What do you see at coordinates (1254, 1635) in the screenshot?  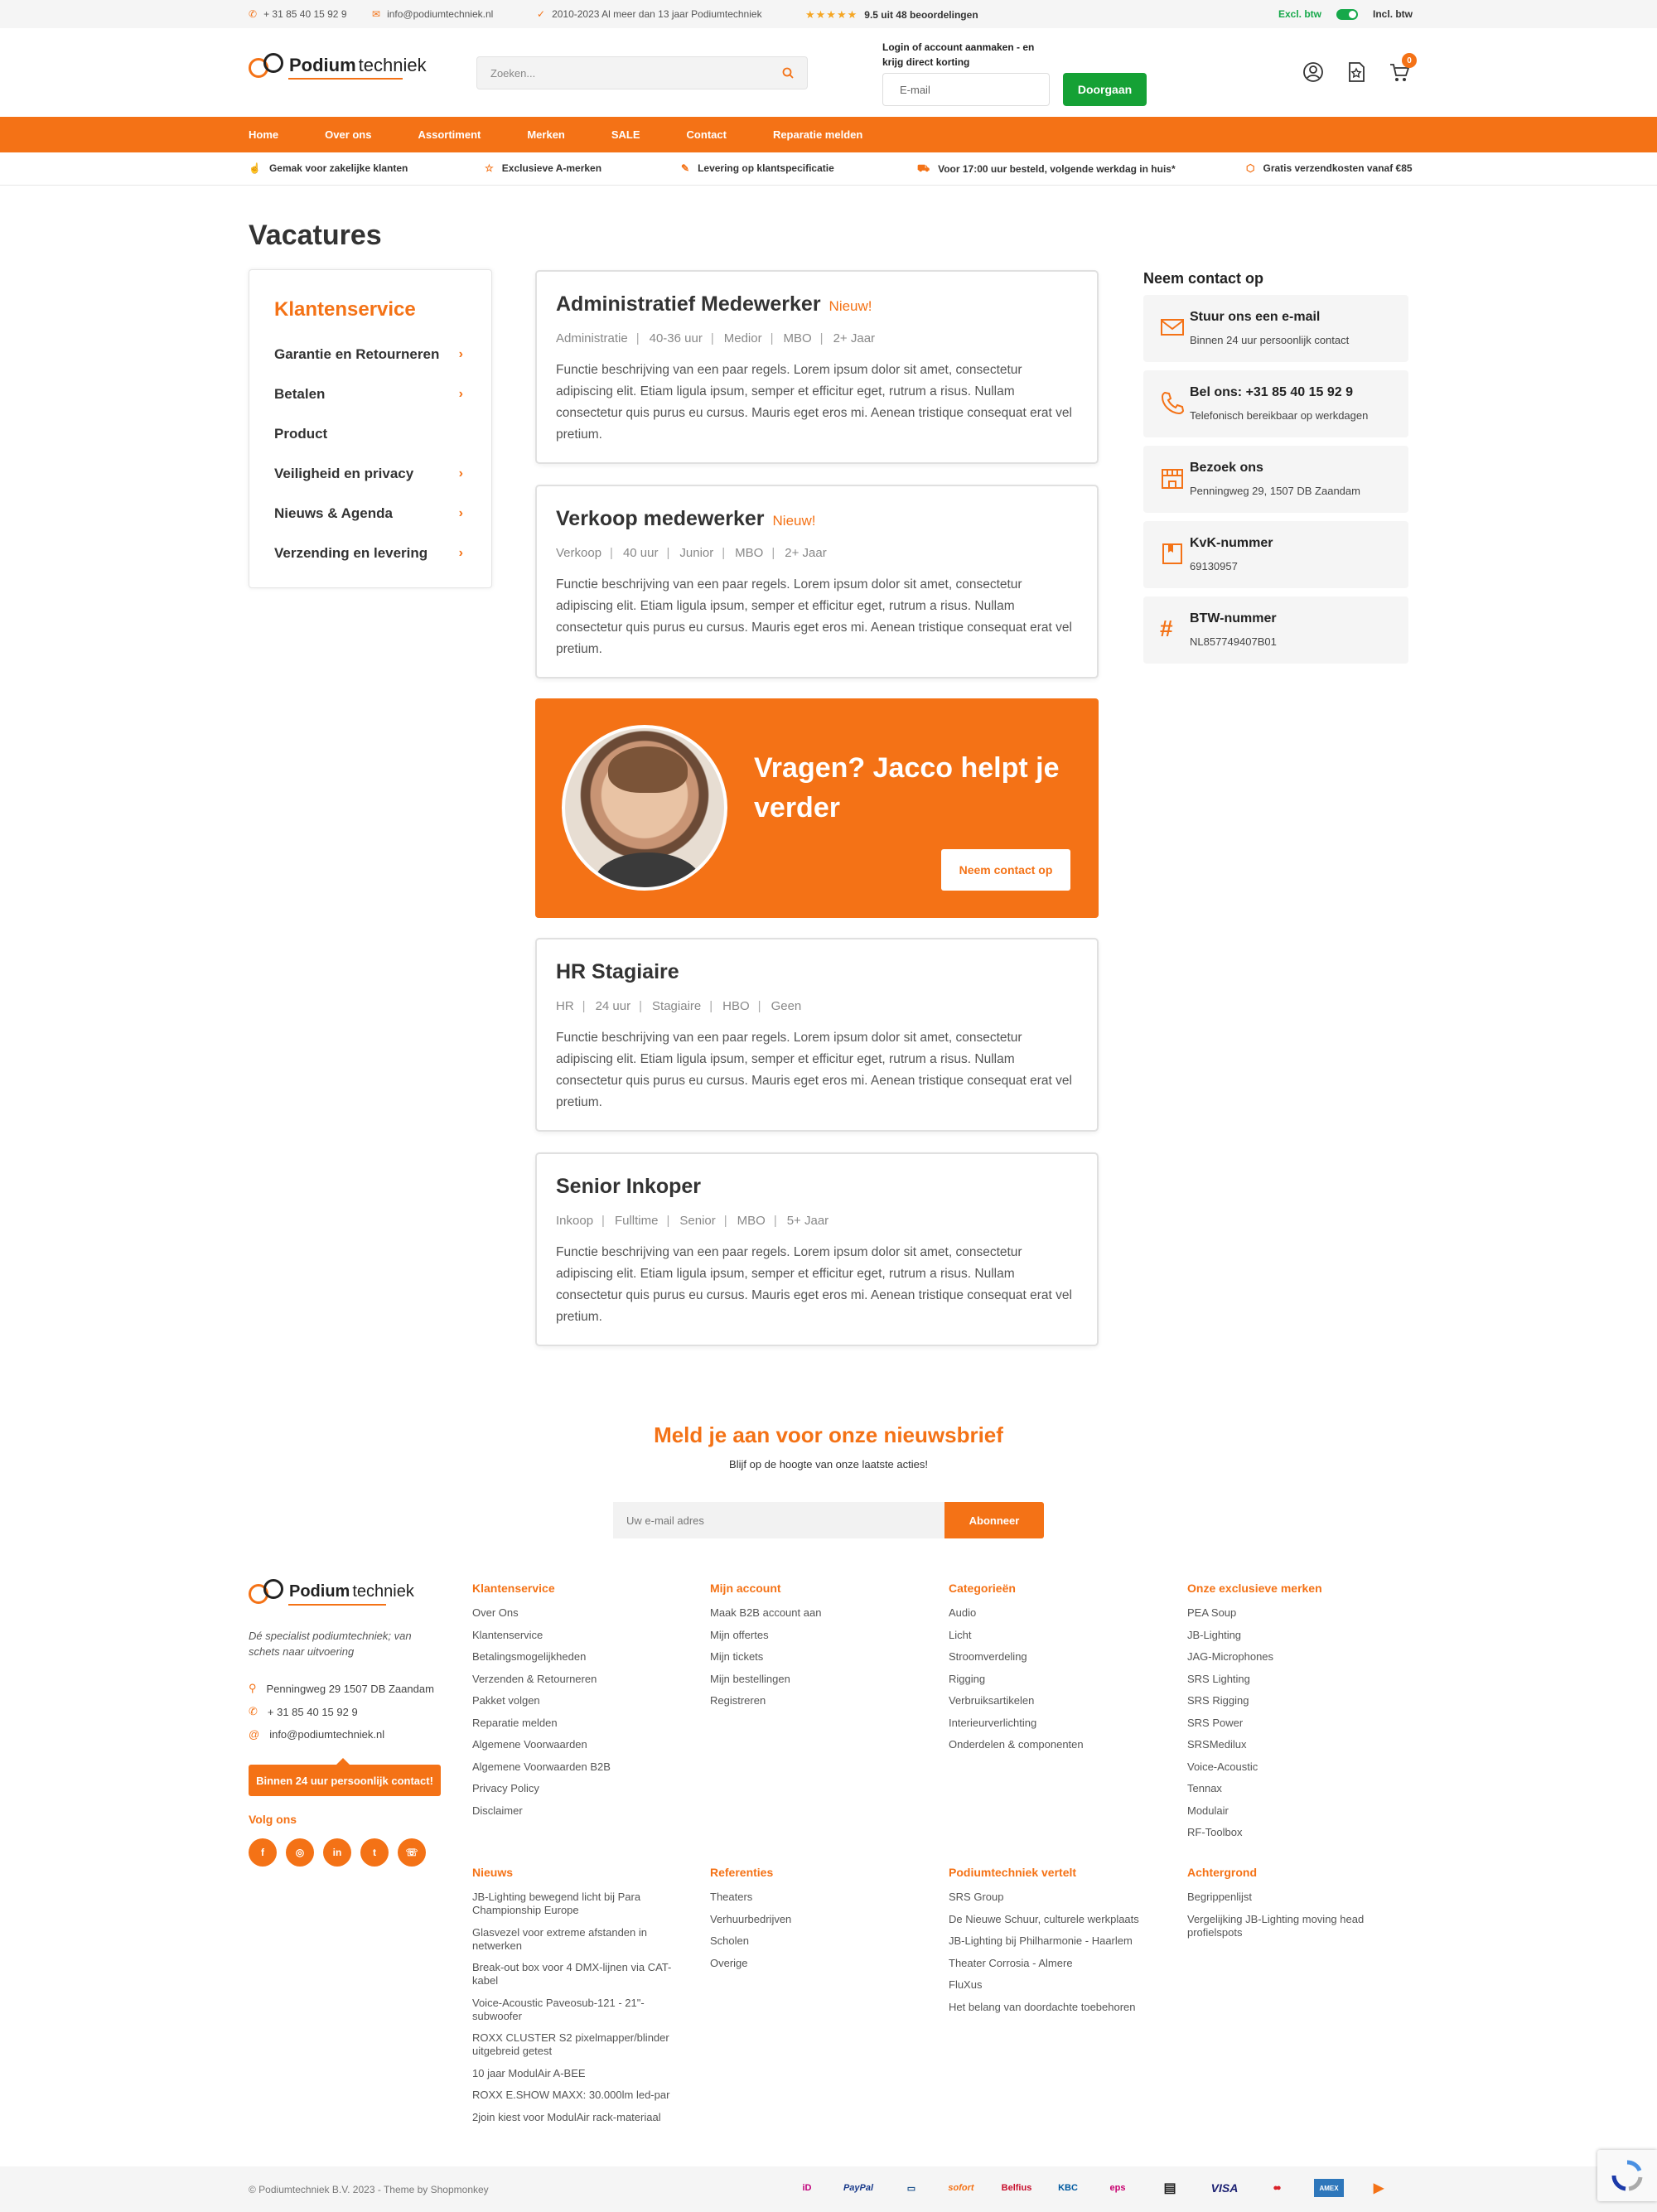 I see `footer-link: JB-Lighting` at bounding box center [1254, 1635].